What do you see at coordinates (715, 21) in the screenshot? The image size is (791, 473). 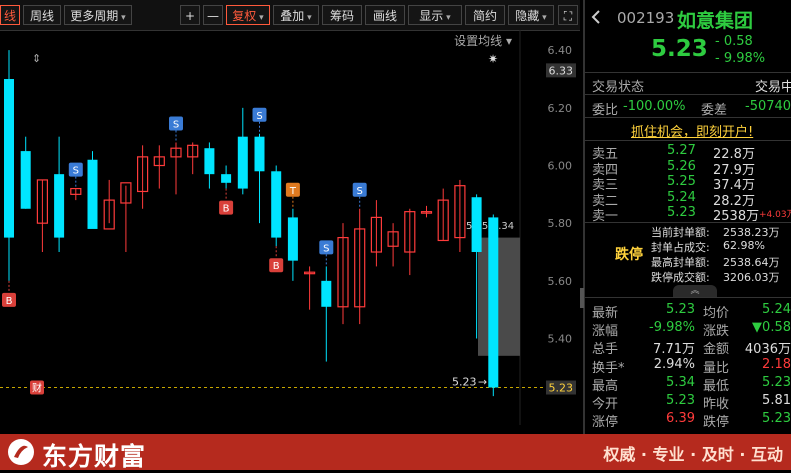 I see `stock-name: 如意集团` at bounding box center [715, 21].